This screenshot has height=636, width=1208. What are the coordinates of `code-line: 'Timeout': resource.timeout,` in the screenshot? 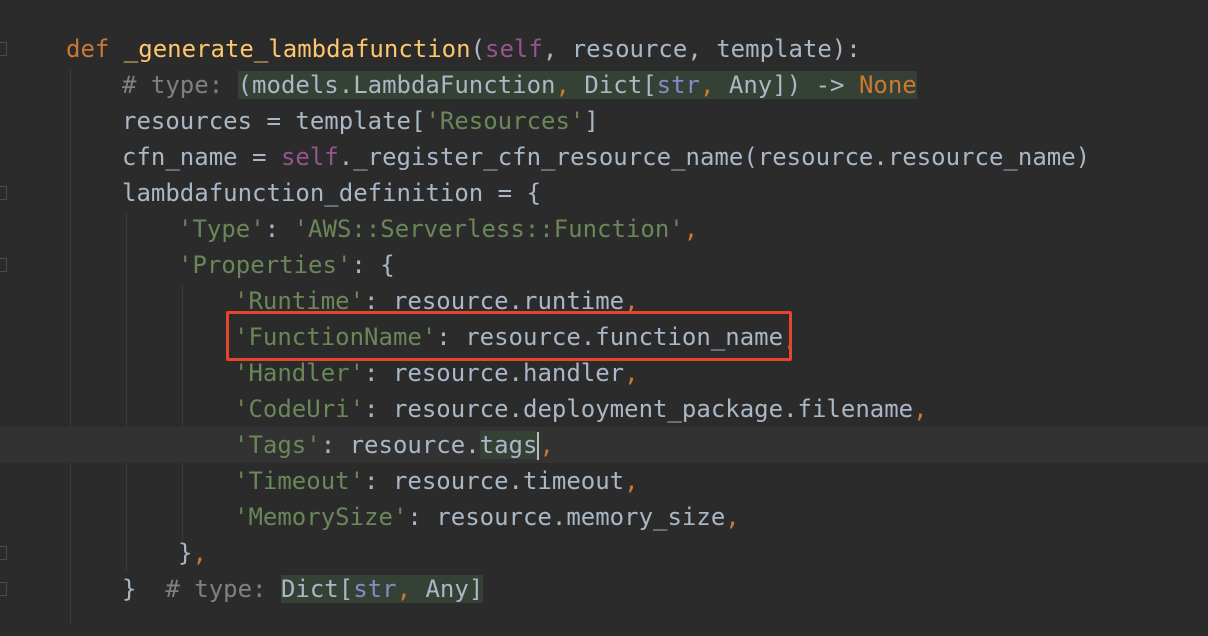 It's located at (436, 481).